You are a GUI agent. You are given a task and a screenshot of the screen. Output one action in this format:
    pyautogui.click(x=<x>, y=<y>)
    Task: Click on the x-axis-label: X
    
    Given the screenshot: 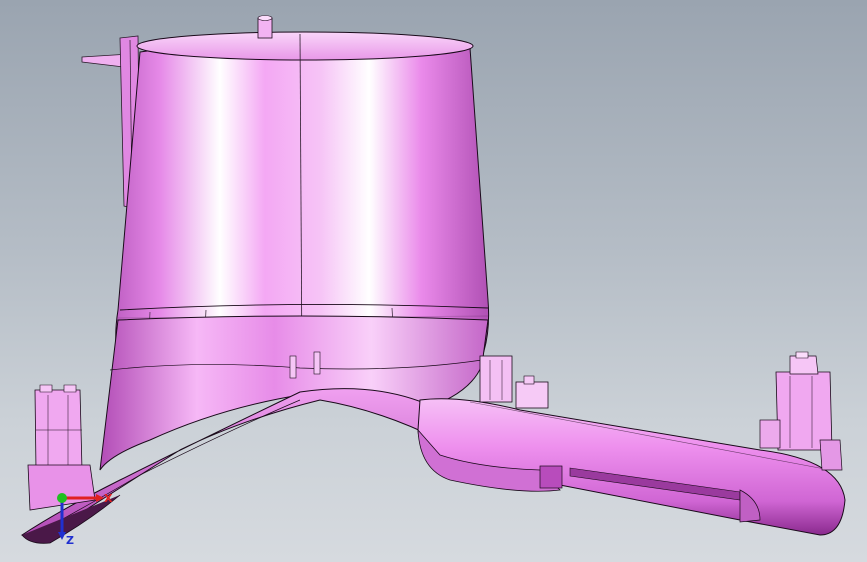 What is the action you would take?
    pyautogui.click(x=108, y=498)
    